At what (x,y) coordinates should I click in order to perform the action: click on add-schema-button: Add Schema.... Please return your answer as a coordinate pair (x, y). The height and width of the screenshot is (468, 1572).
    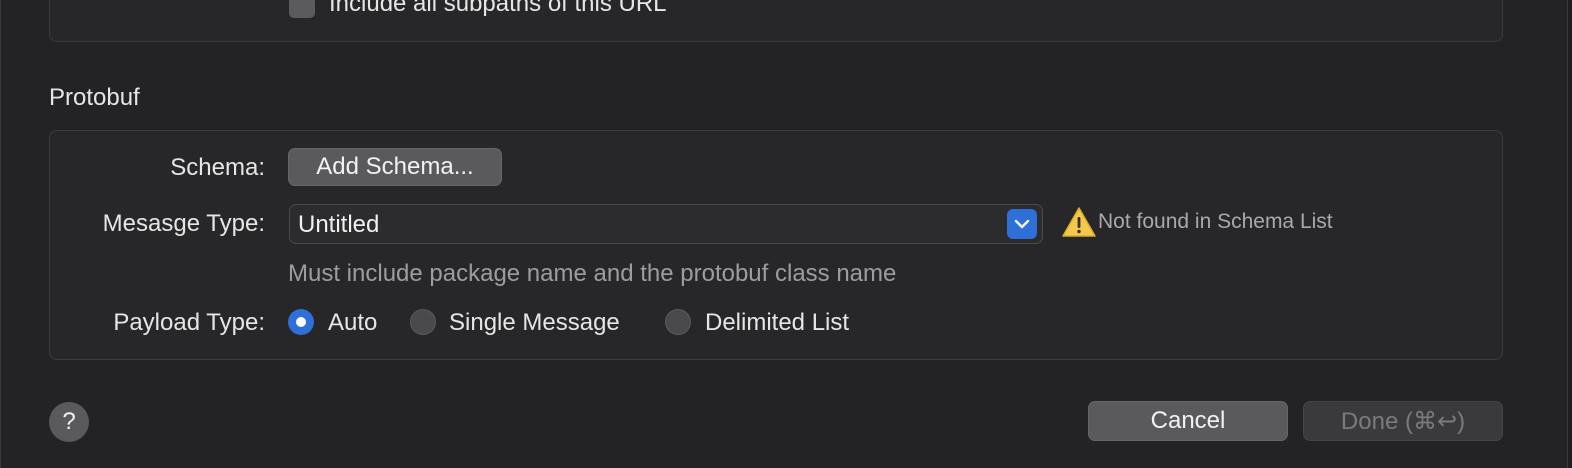
    Looking at the image, I should click on (395, 167).